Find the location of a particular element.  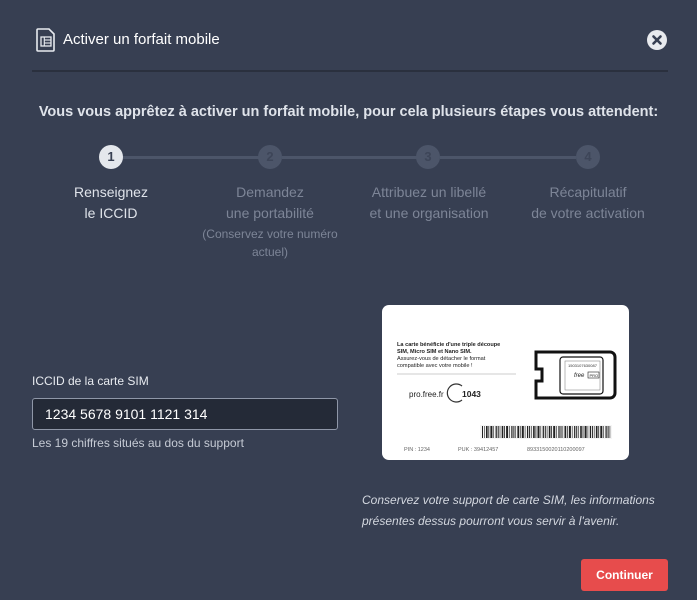

sim-brand: free is located at coordinates (579, 376).